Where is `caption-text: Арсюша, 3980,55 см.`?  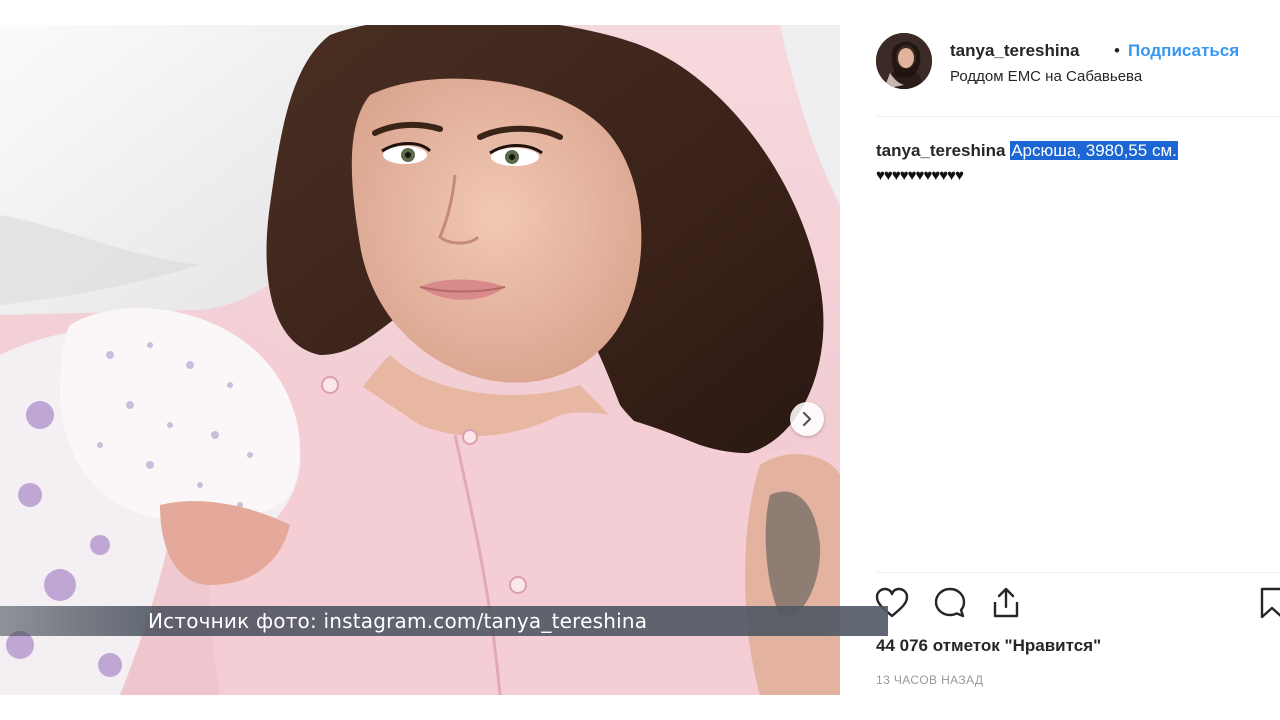
caption-text: Арсюша, 3980,55 см. is located at coordinates (1094, 150).